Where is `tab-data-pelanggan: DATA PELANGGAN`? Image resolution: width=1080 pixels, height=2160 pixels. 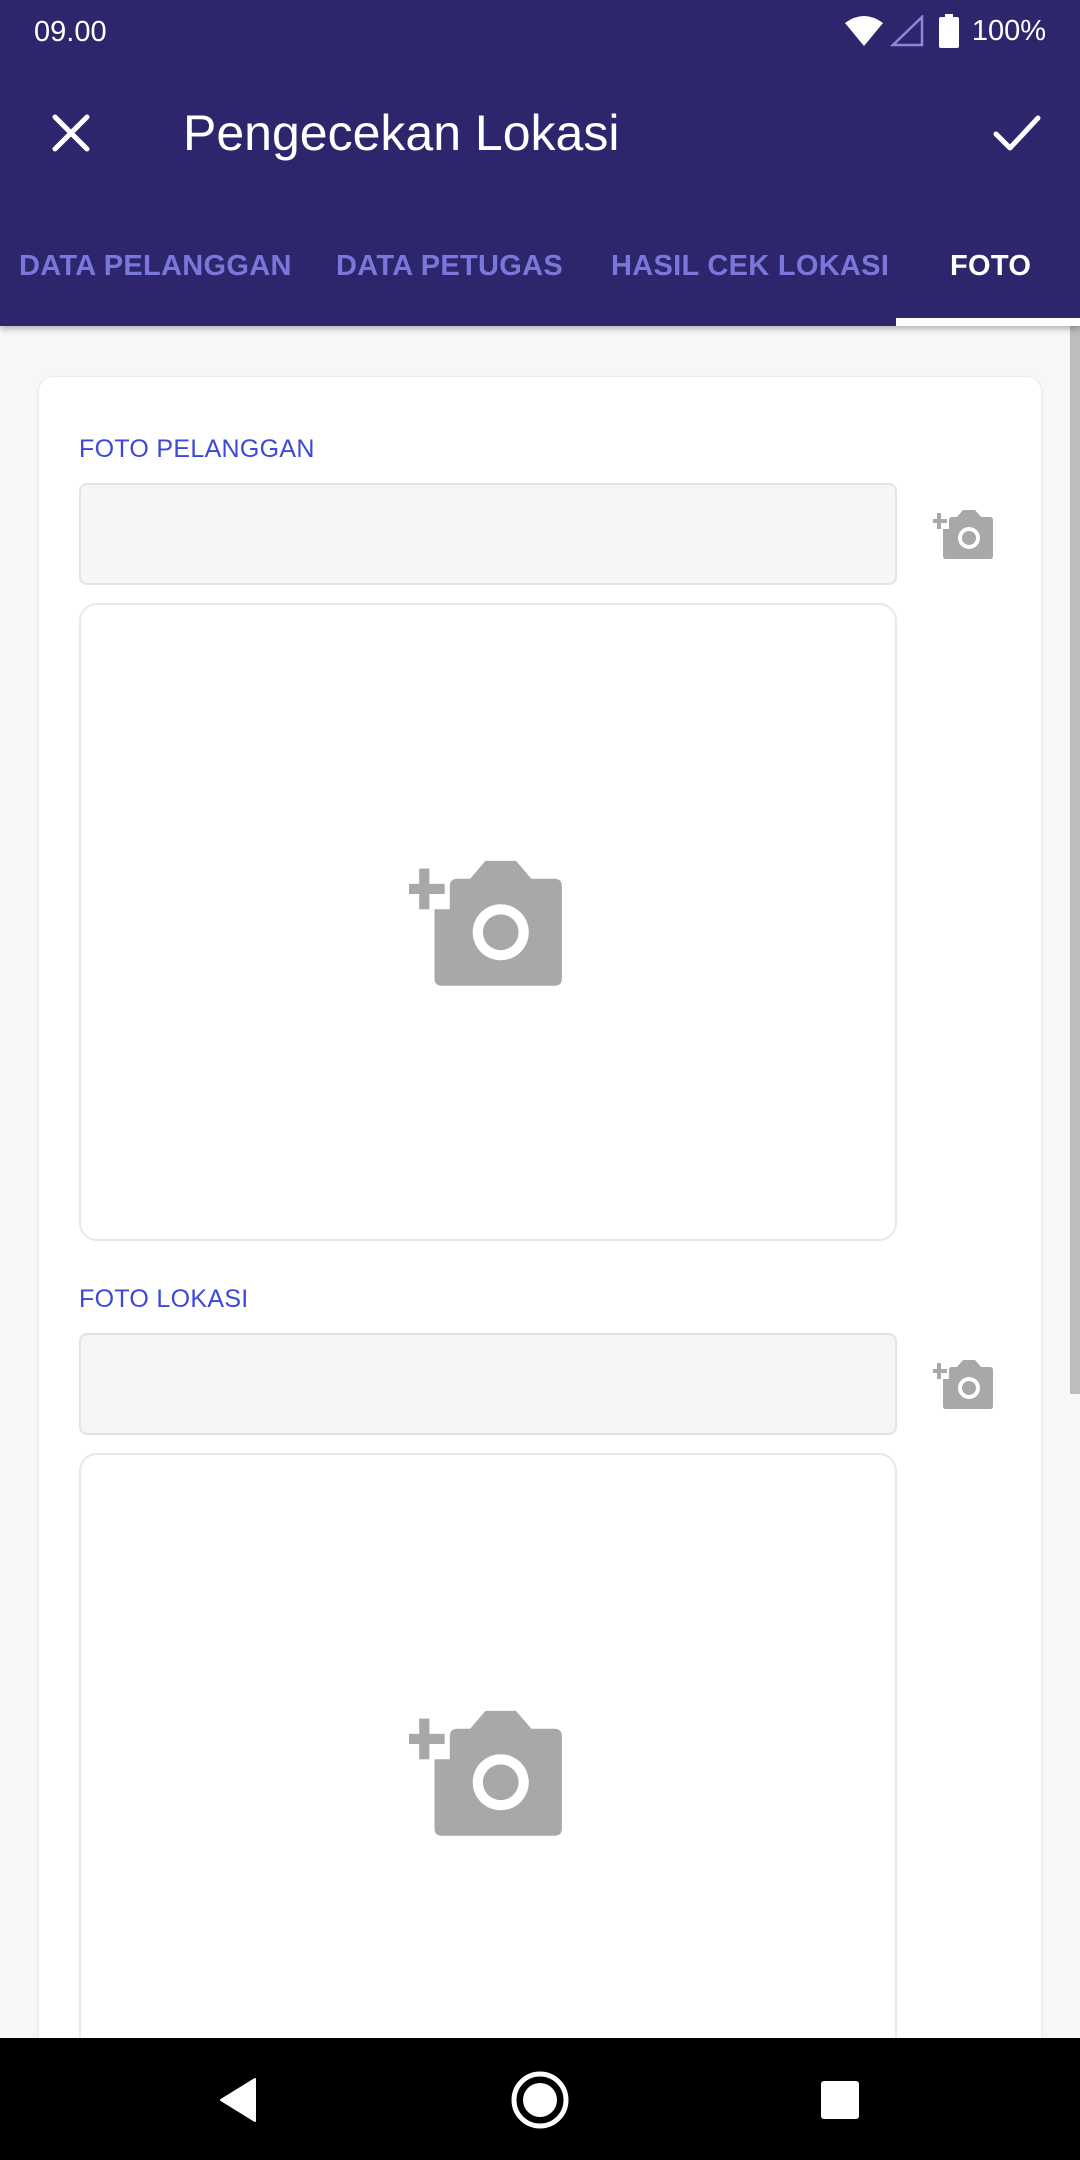 tab-data-pelanggan: DATA PELANGGAN is located at coordinates (155, 266).